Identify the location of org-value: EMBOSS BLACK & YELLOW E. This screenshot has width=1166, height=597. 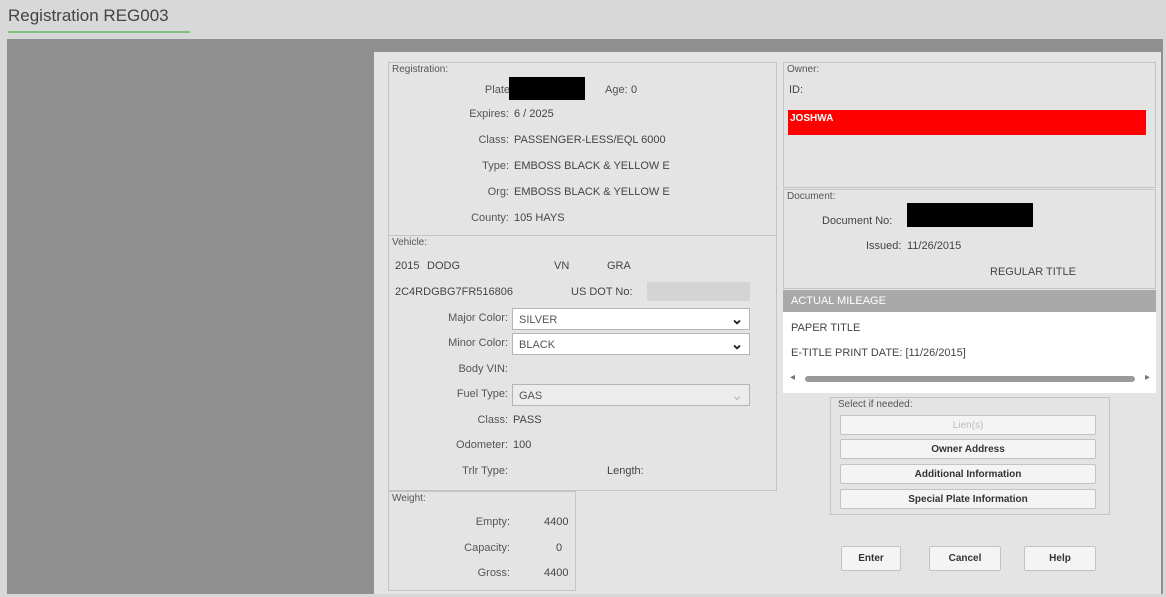
(592, 192).